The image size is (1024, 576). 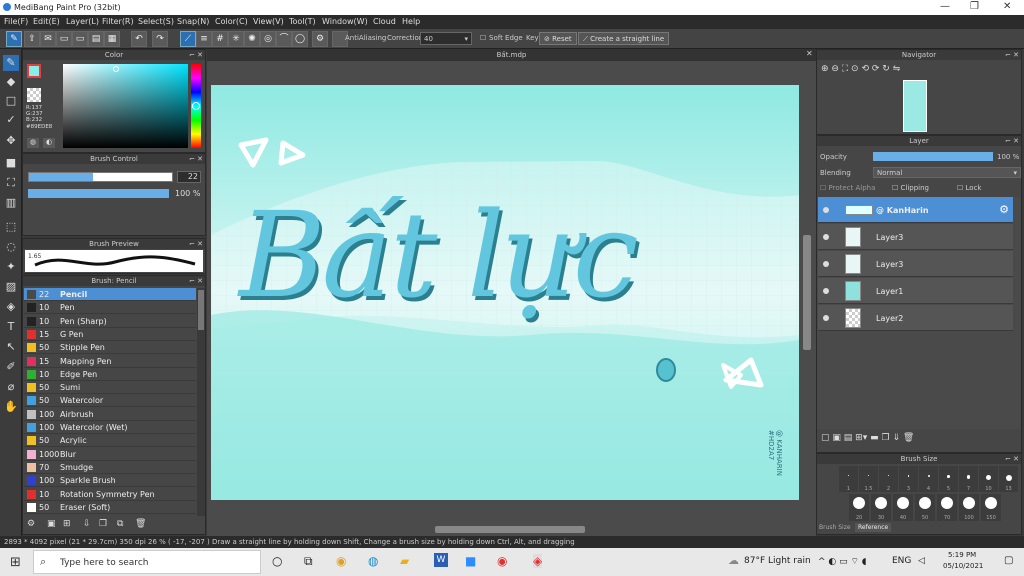 What do you see at coordinates (14, 39) in the screenshot?
I see `brush-mode-icon: ✎` at bounding box center [14, 39].